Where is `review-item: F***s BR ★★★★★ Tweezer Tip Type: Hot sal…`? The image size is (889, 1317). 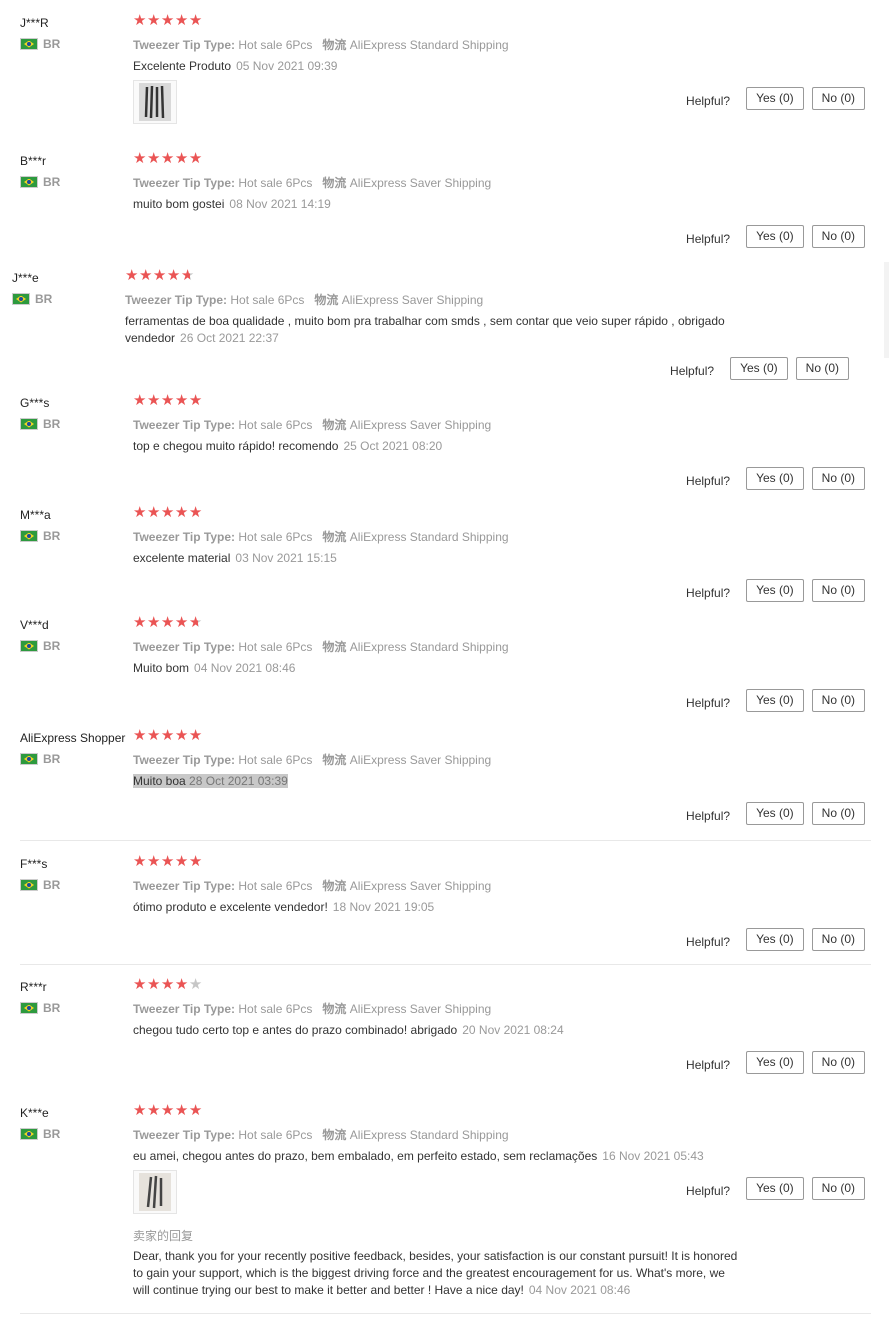 review-item: F***s BR ★★★★★ Tweezer Tip Type: Hot sal… is located at coordinates (444, 919).